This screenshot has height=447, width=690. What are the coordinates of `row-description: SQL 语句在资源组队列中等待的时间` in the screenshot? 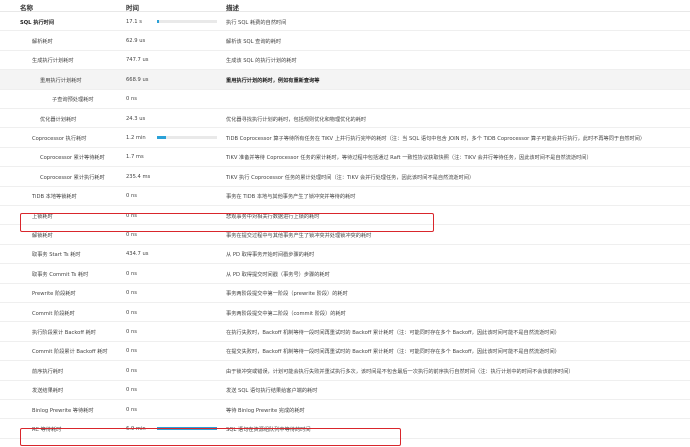 It's located at (268, 429).